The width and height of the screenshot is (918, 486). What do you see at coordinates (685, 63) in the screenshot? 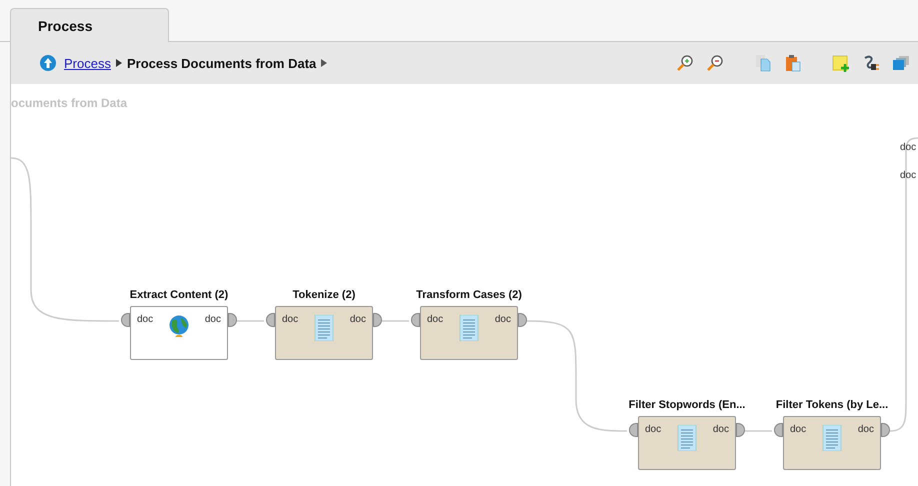
I see `zoom-in-icon` at bounding box center [685, 63].